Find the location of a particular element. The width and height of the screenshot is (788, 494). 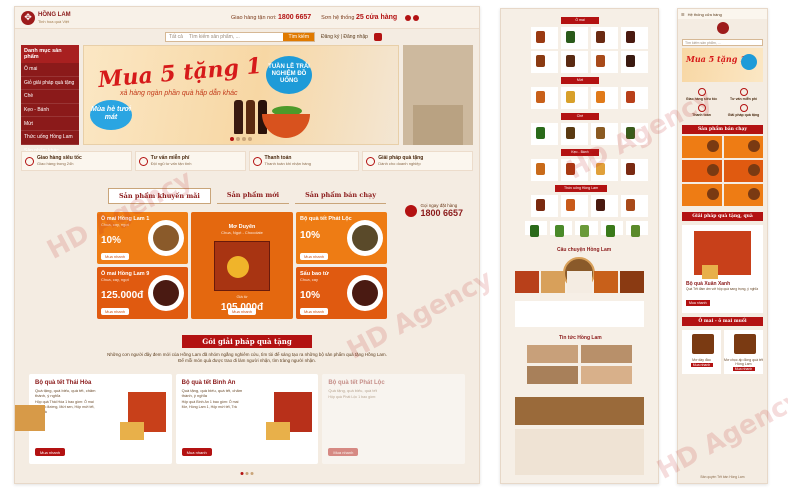

menu-icon: ☰ is located at coordinates (683, 14).